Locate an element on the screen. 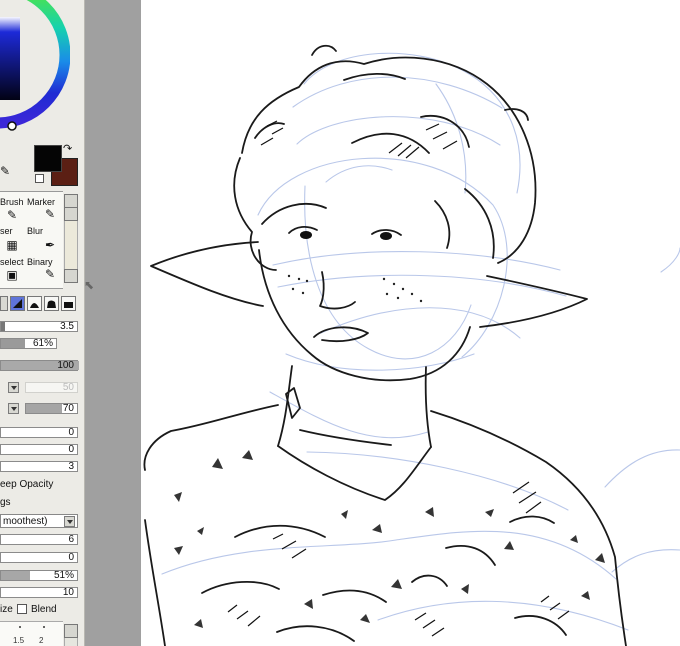  color-wheel is located at coordinates (35, 69).